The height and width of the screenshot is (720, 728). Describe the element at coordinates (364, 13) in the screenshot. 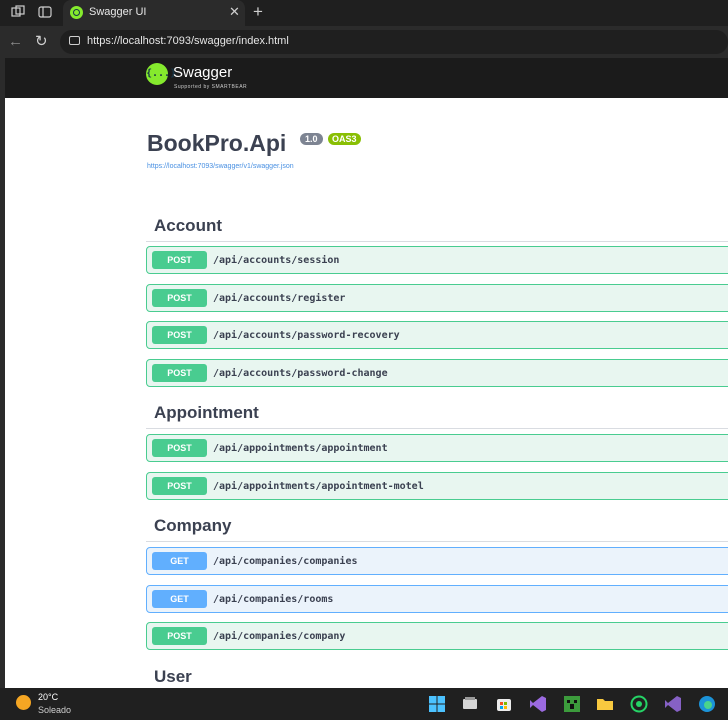

I see `browser-tab-bar: Swagger UI ✕ +` at that location.